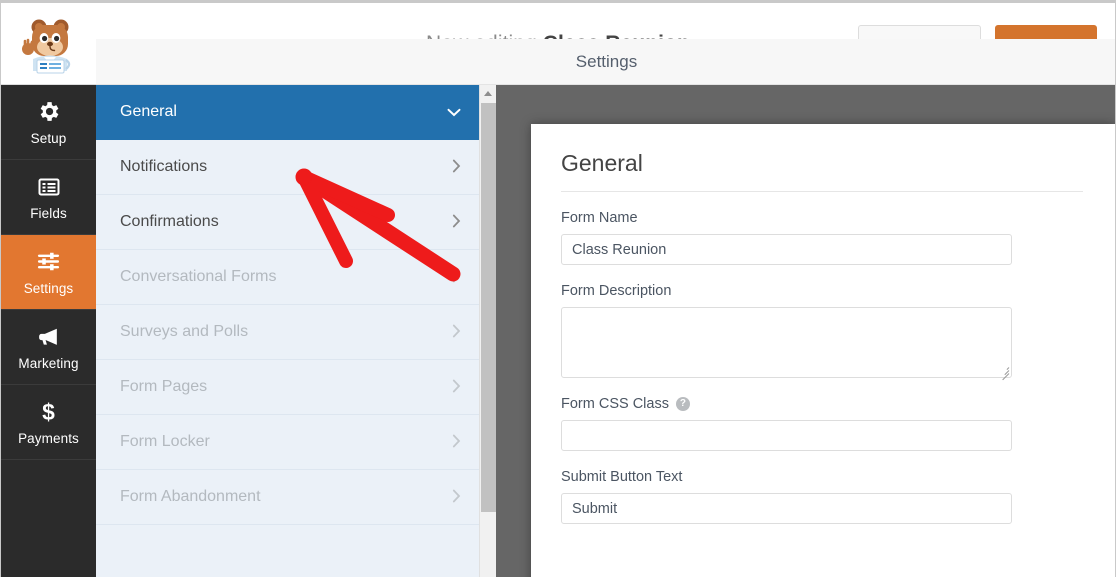  What do you see at coordinates (48, 363) in the screenshot?
I see `sidebar-item-label: Marketing` at bounding box center [48, 363].